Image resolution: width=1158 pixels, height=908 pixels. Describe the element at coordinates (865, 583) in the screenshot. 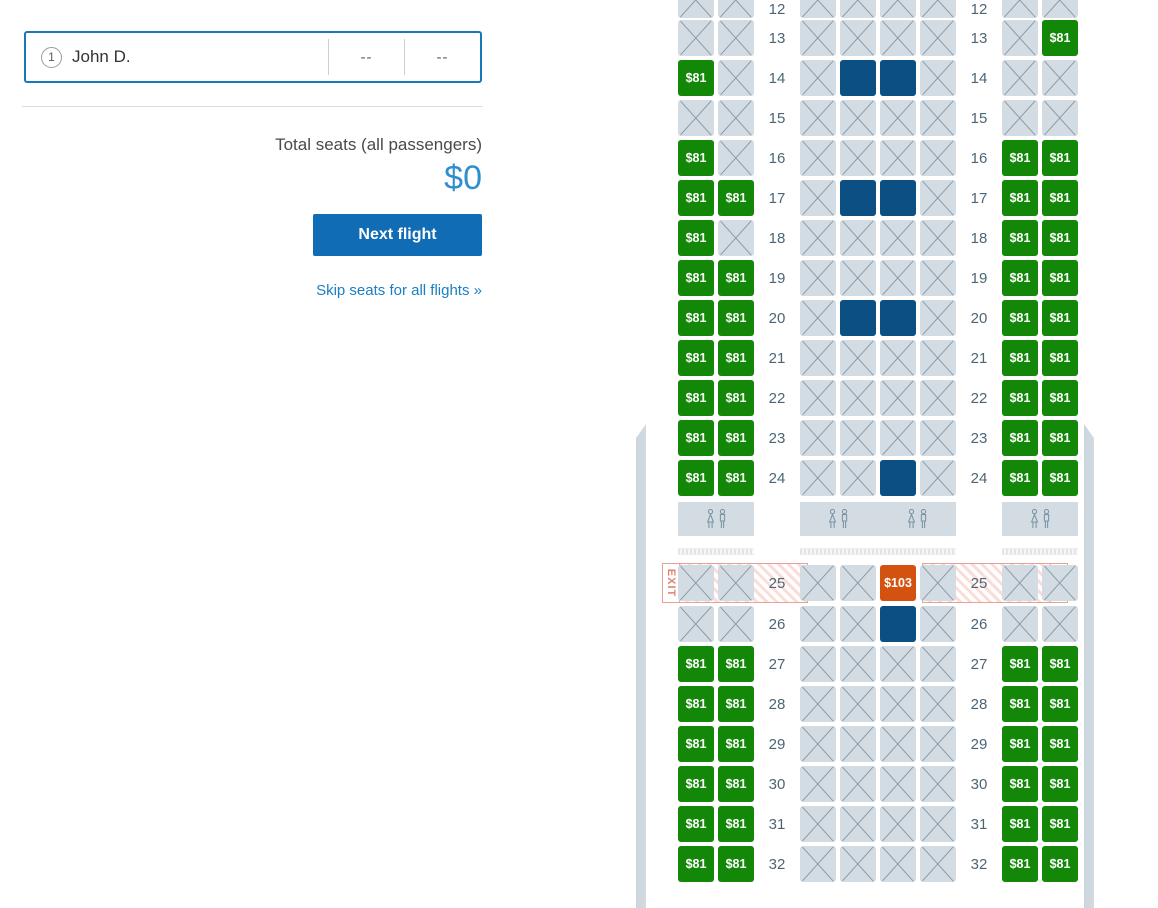

I see `exit-row-25: EXITEXIT25$10325` at that location.